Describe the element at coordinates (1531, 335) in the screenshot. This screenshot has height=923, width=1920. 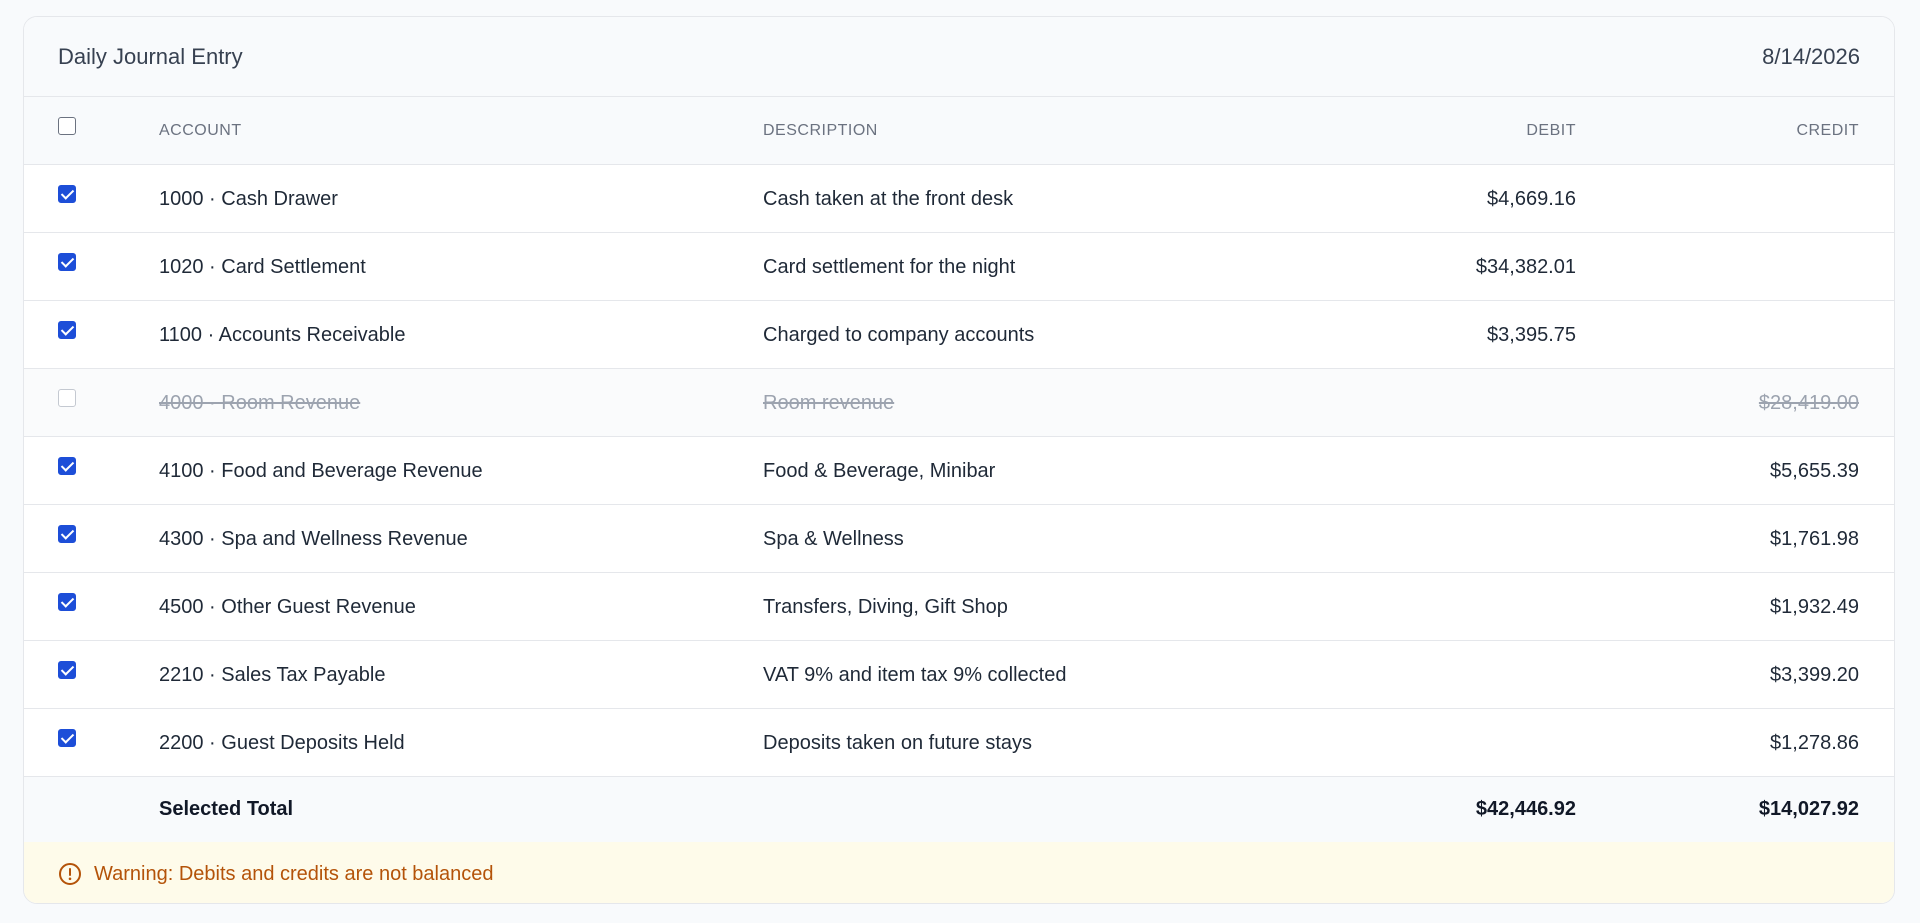
I see `debit-cell: $3,395.75` at that location.